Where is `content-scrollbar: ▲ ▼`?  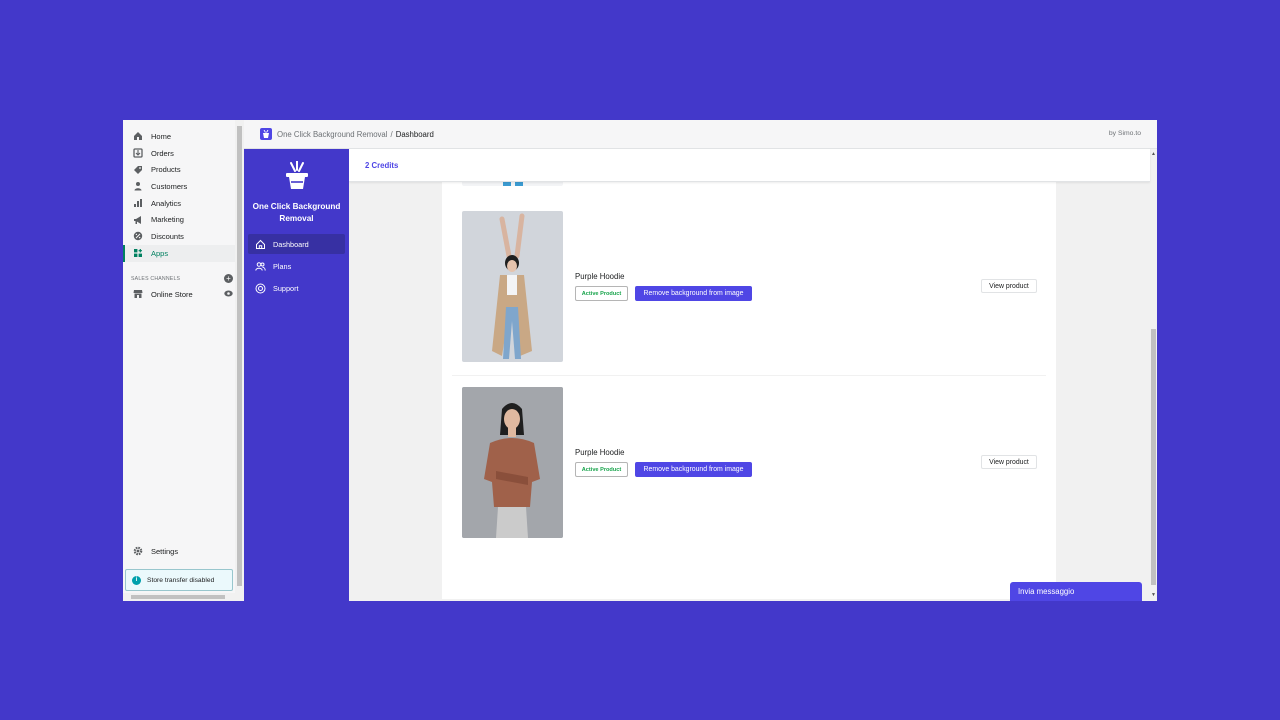 content-scrollbar: ▲ ▼ is located at coordinates (1153, 375).